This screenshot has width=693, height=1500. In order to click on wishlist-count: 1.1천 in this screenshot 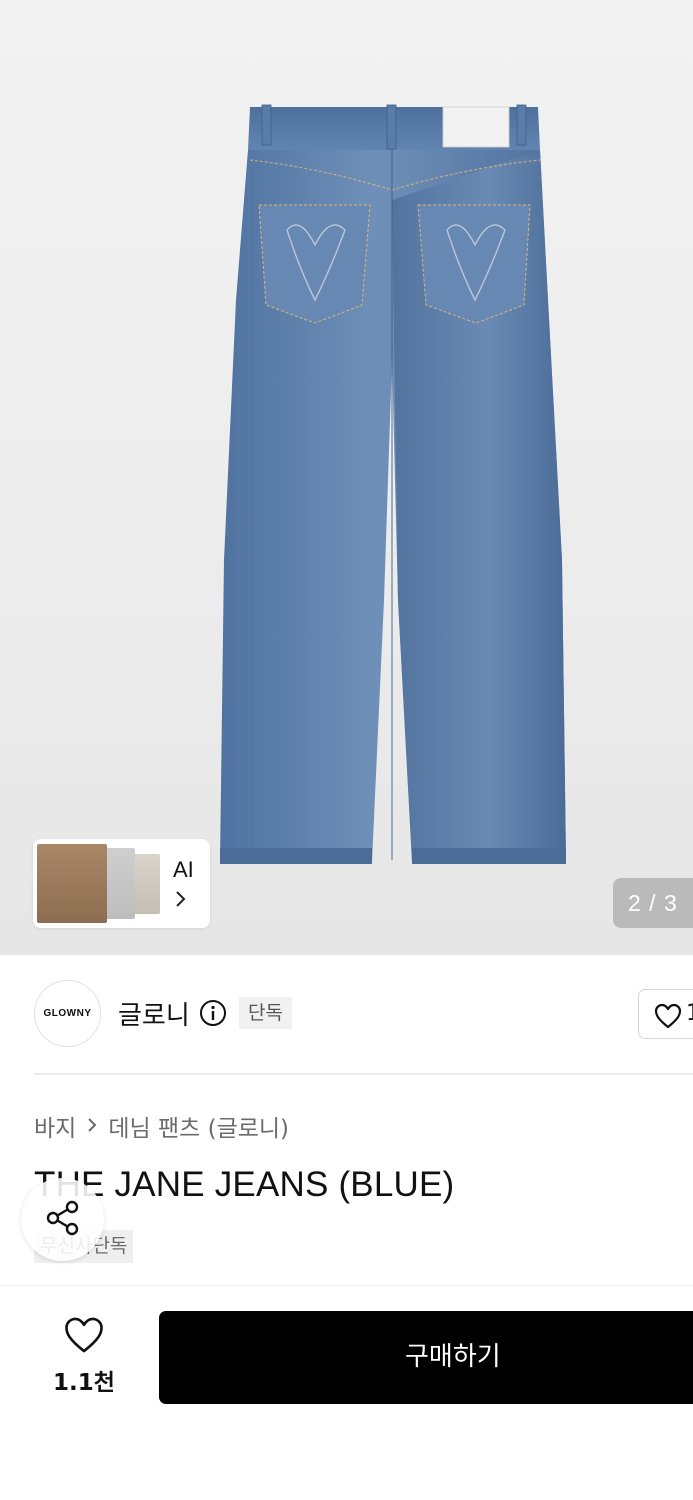, I will do `click(84, 1383)`.